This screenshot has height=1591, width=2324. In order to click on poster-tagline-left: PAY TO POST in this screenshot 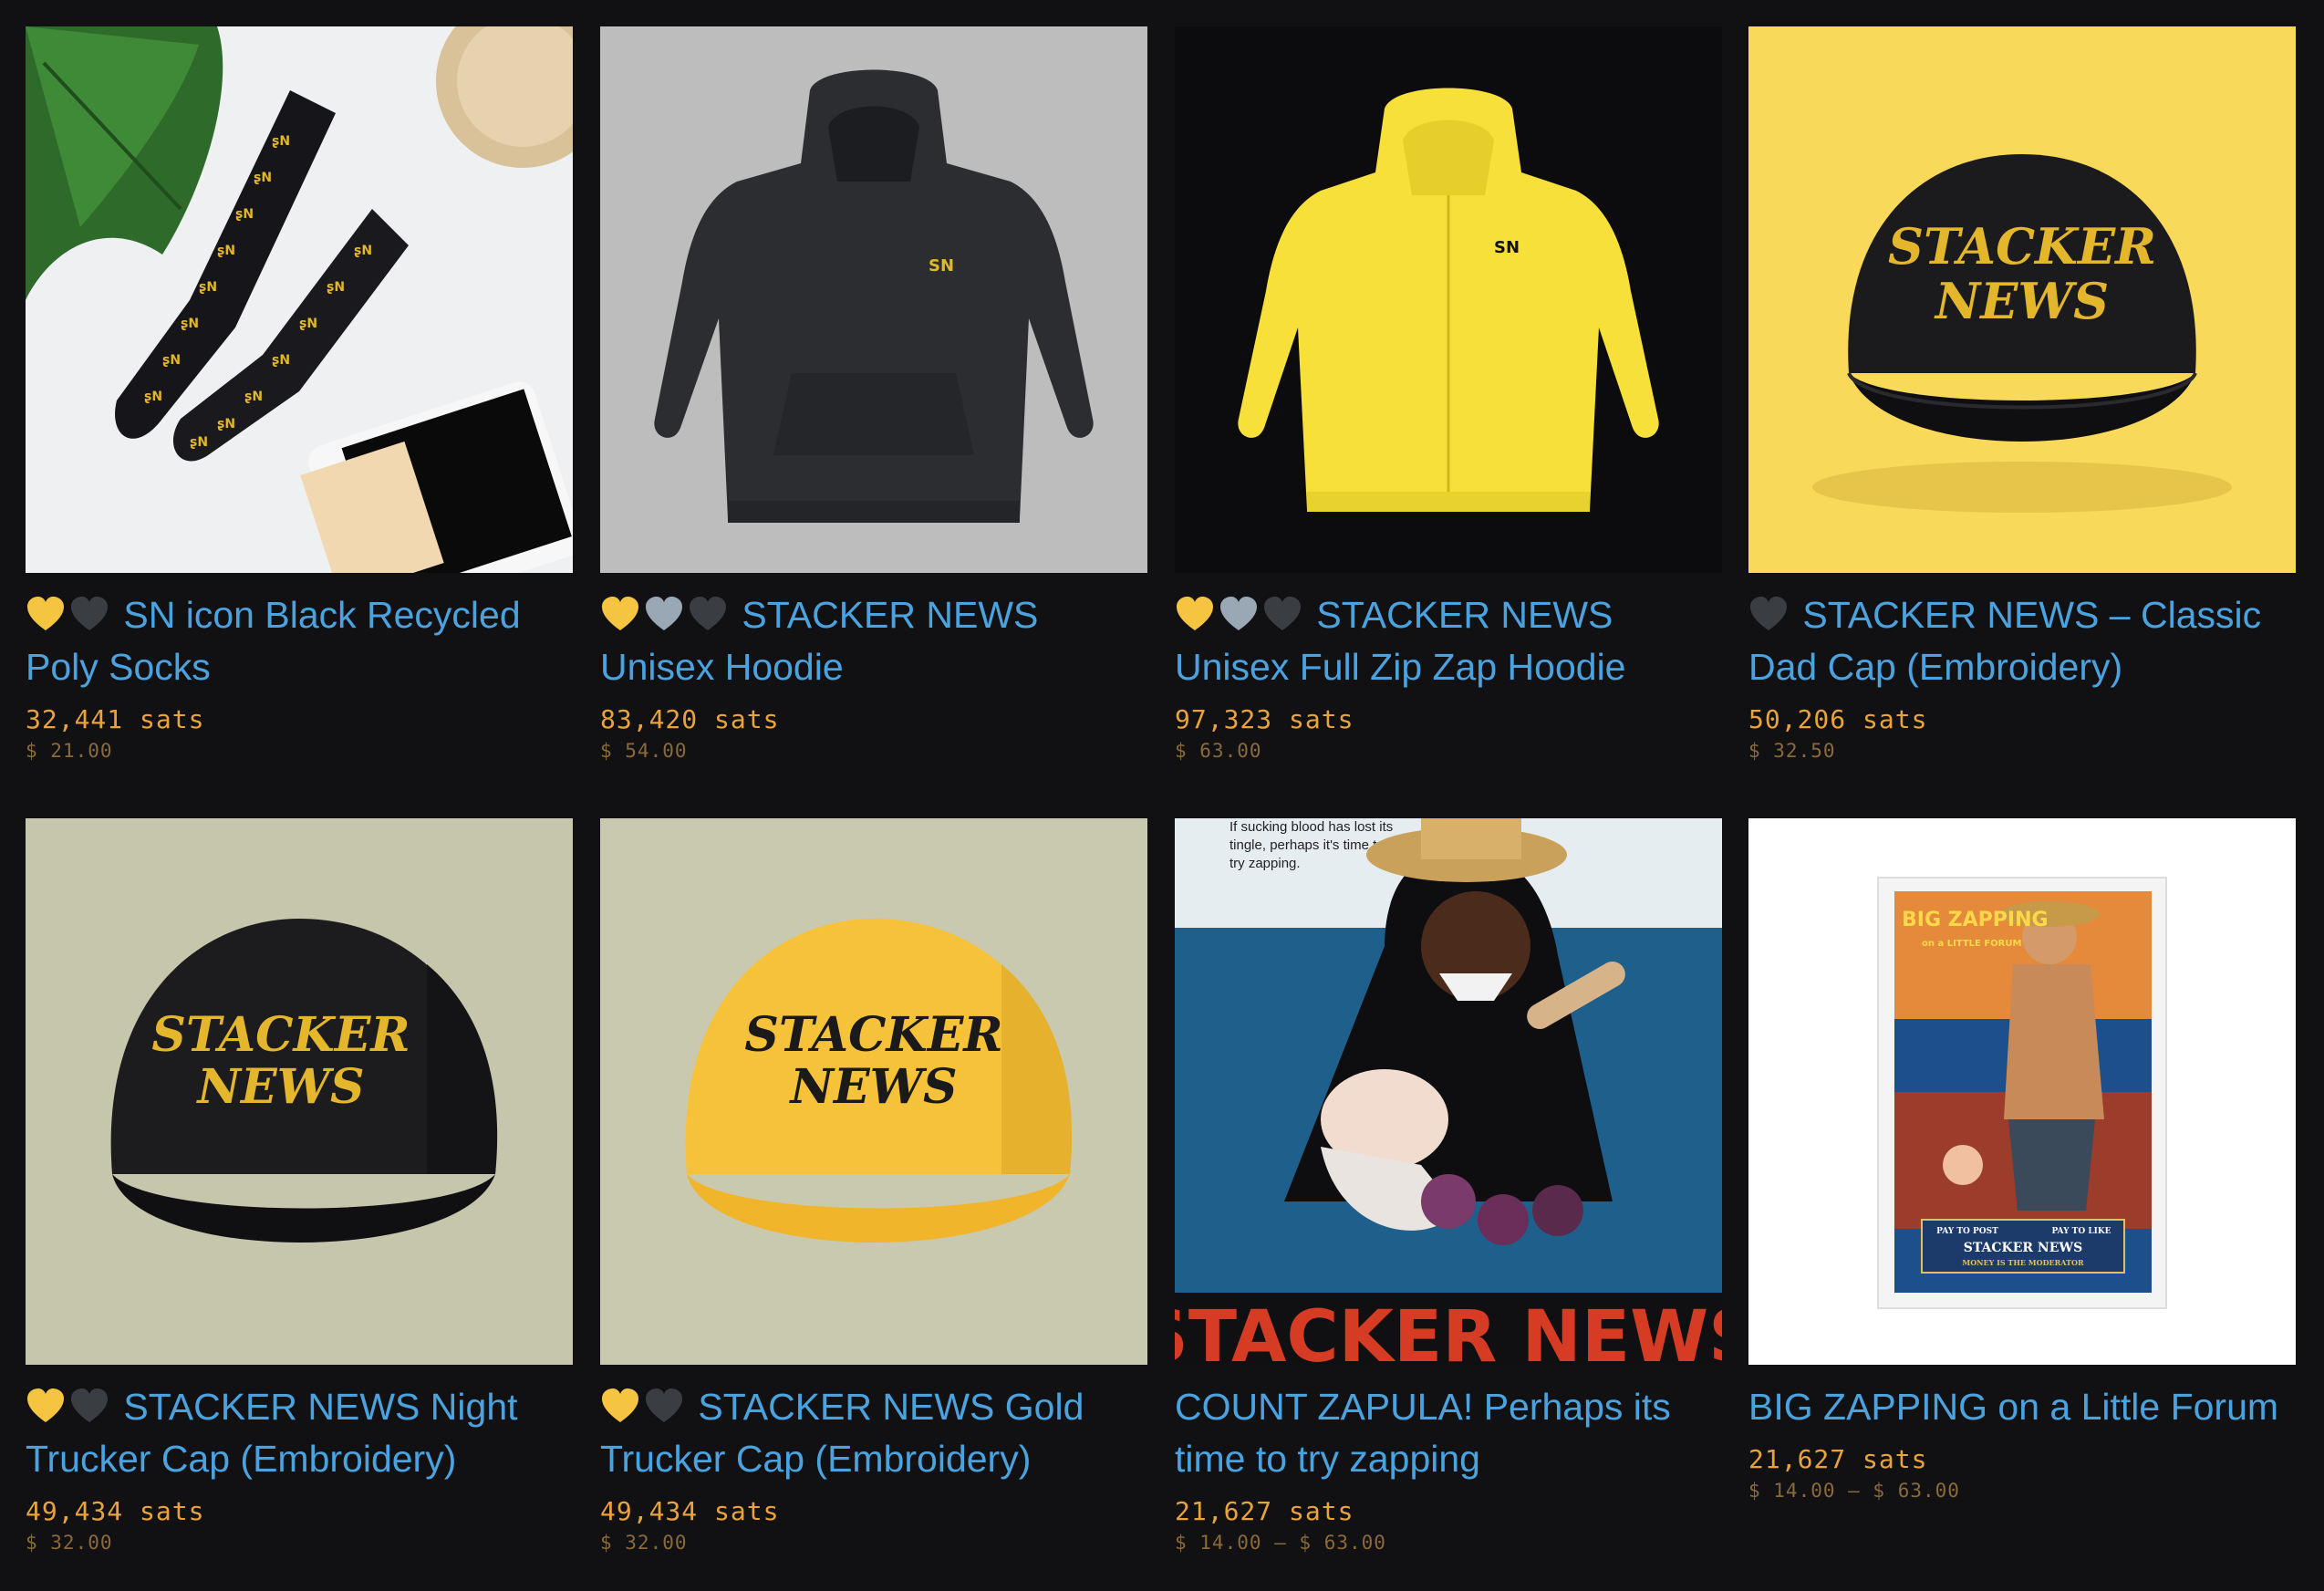, I will do `click(1967, 1231)`.